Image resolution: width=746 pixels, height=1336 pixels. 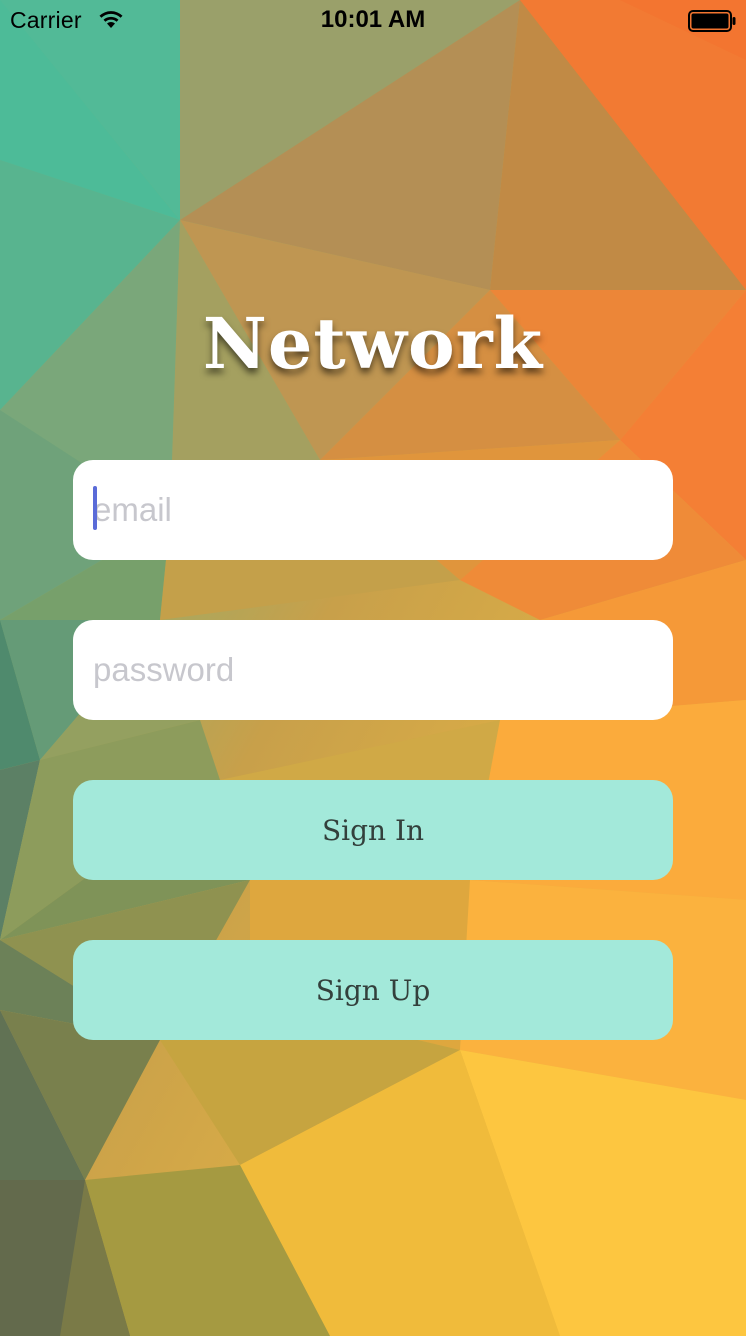 I want to click on clock: 10:01 AM, so click(x=373, y=19).